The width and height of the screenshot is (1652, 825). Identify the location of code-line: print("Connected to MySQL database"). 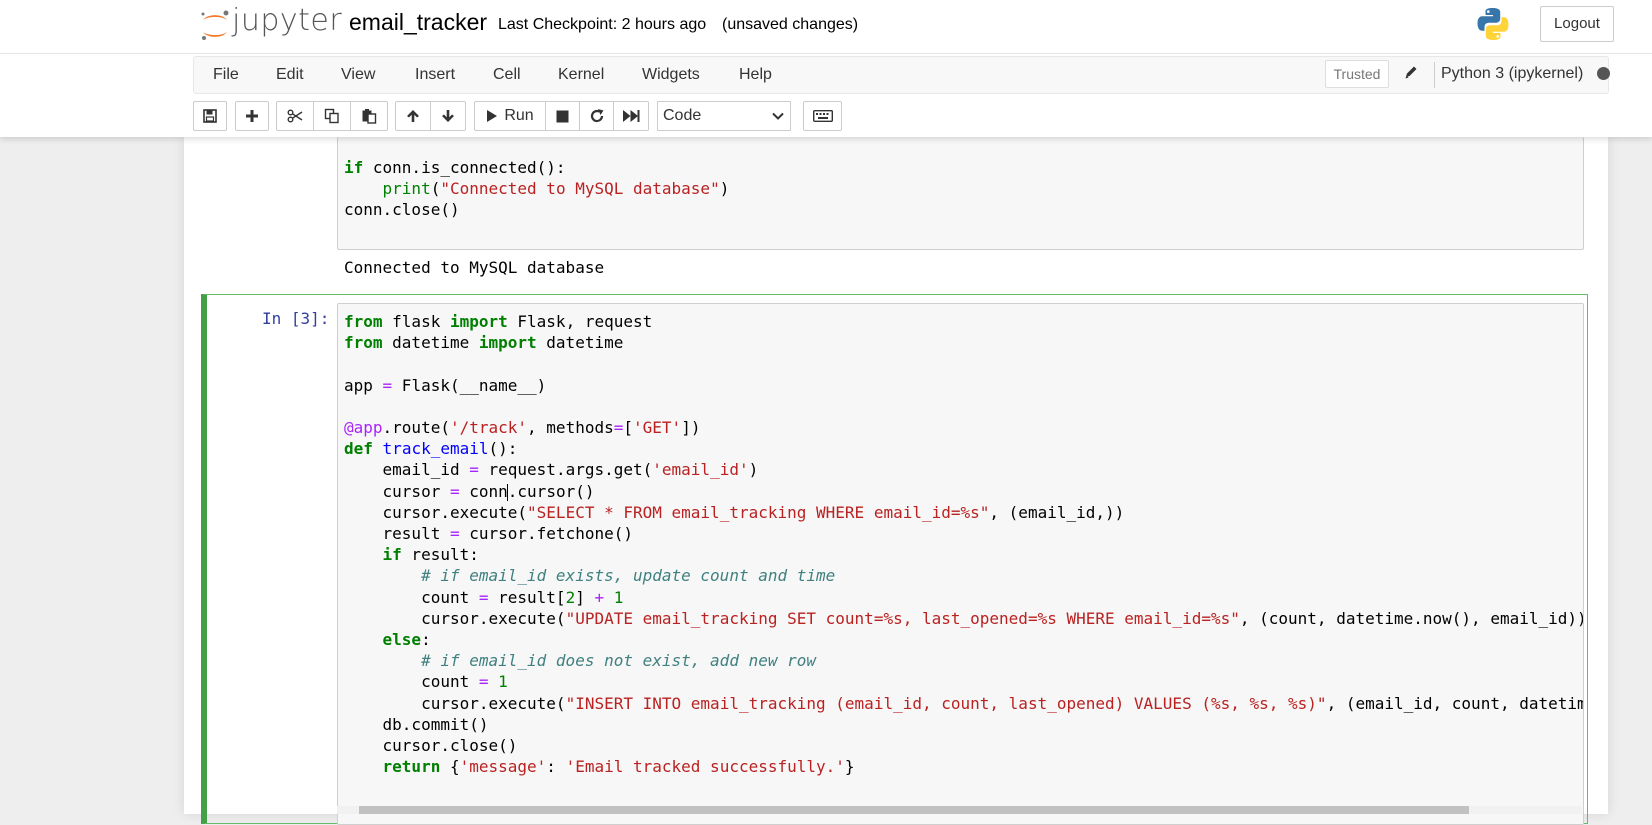
(556, 189).